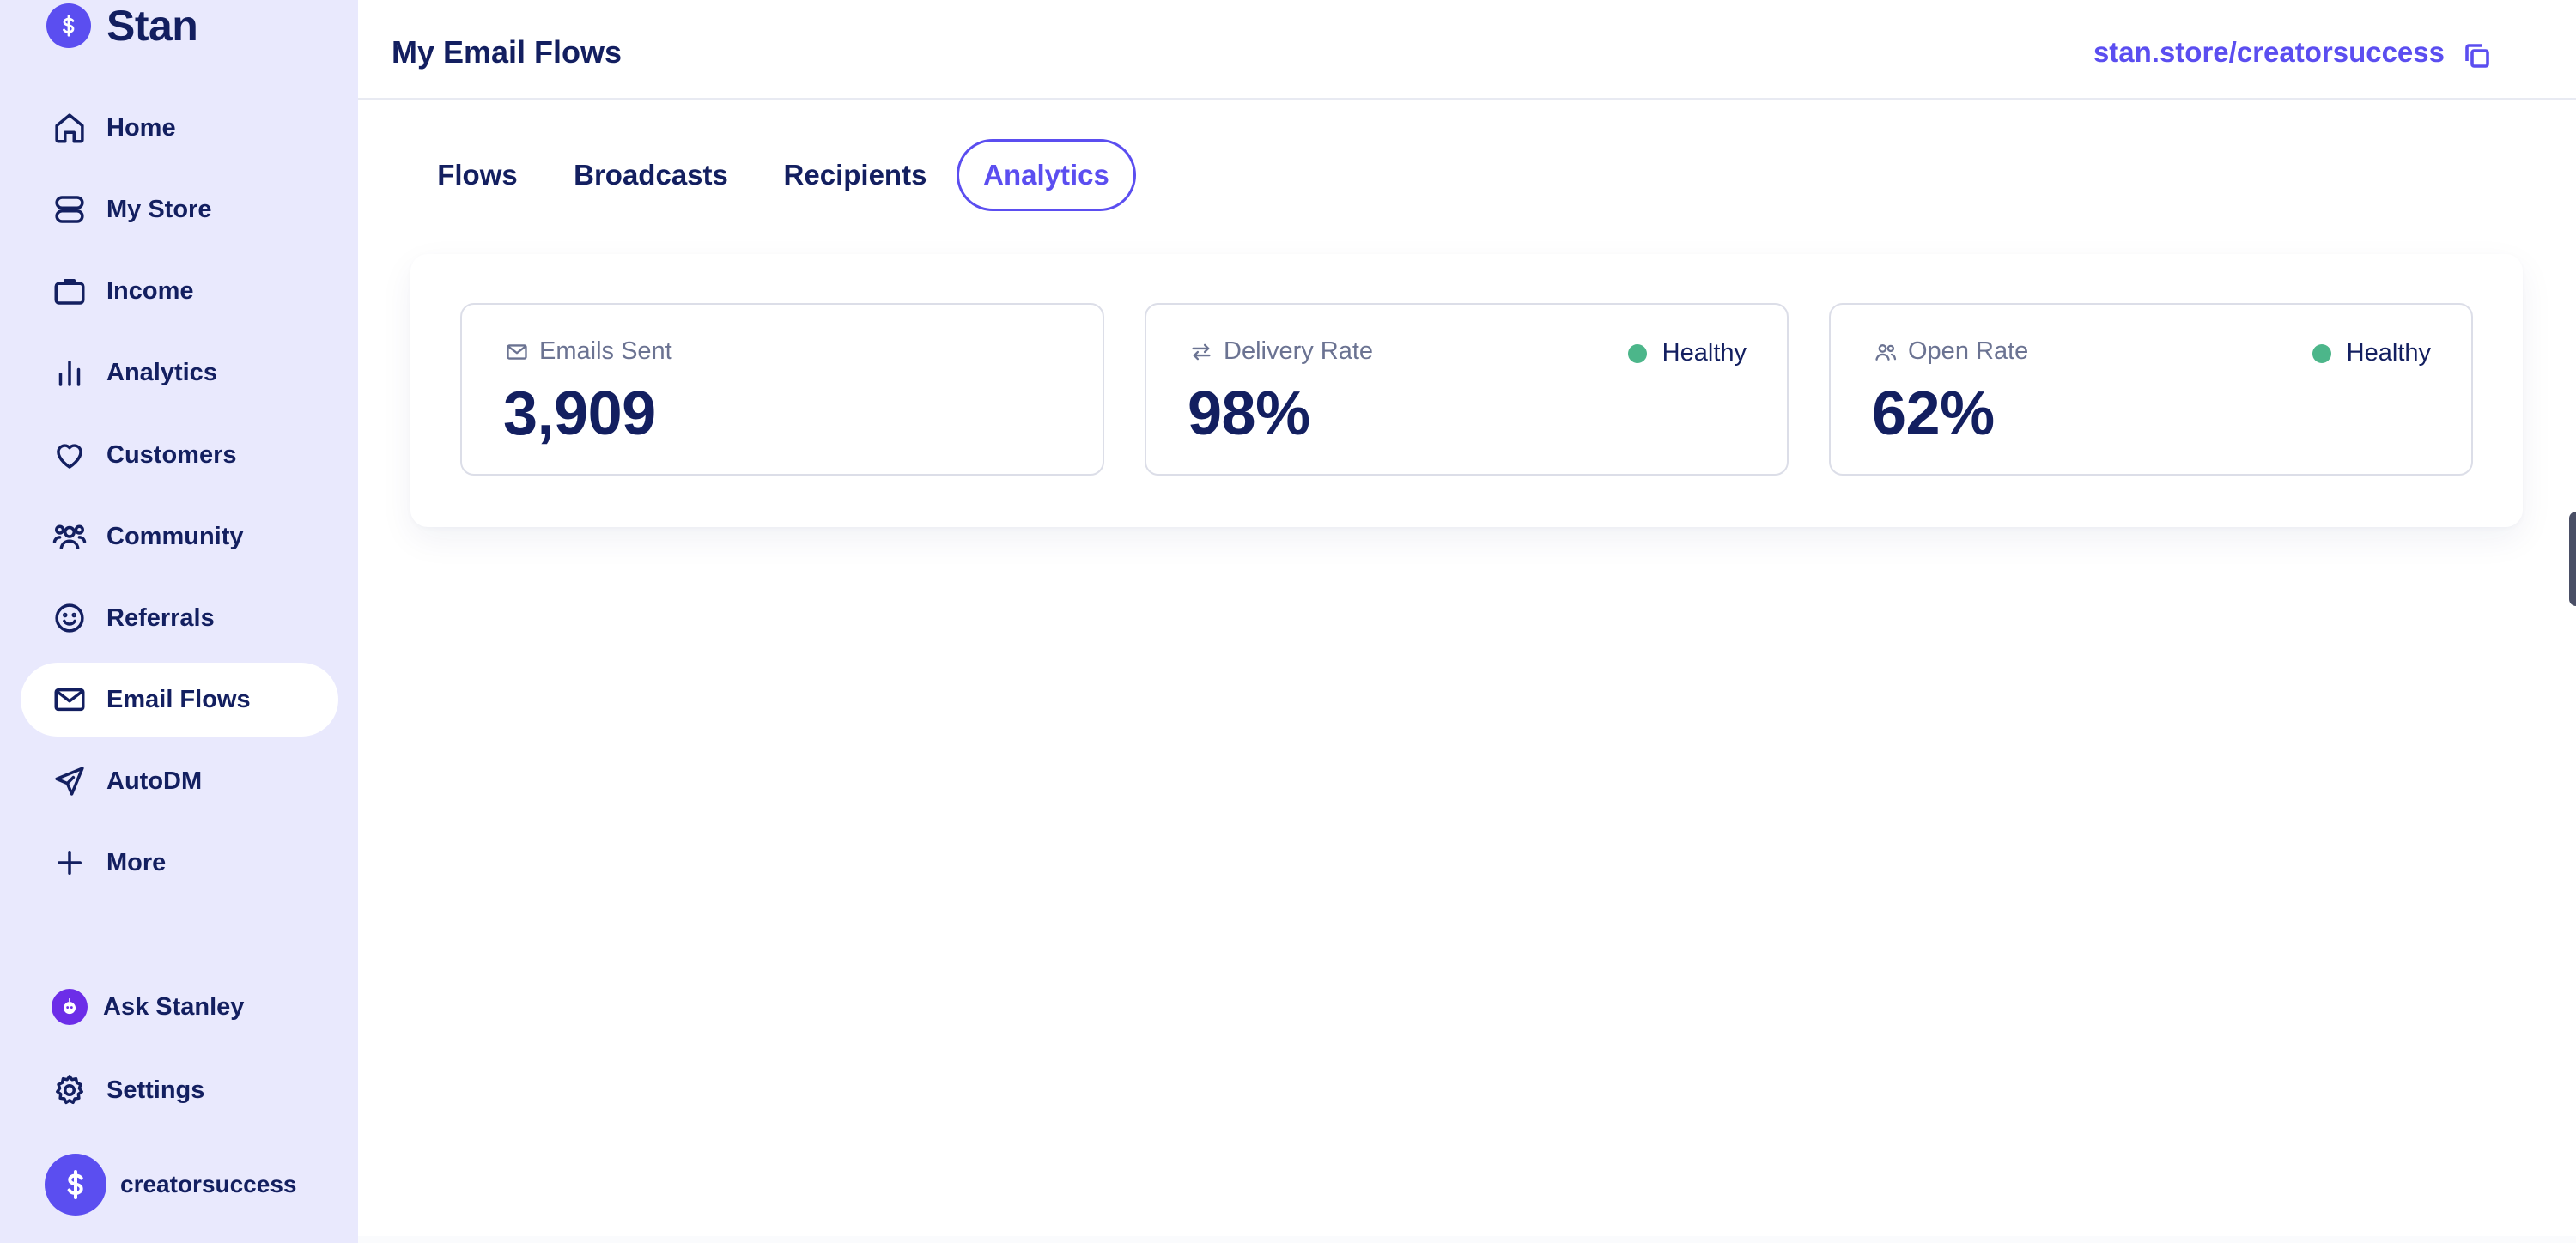  I want to click on sidebar-item-customers: Customers, so click(180, 455).